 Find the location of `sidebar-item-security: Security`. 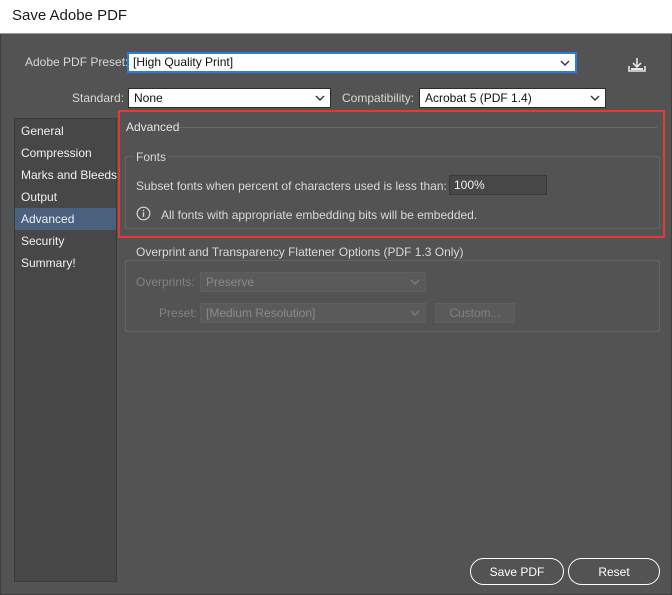

sidebar-item-security: Security is located at coordinates (65, 241).